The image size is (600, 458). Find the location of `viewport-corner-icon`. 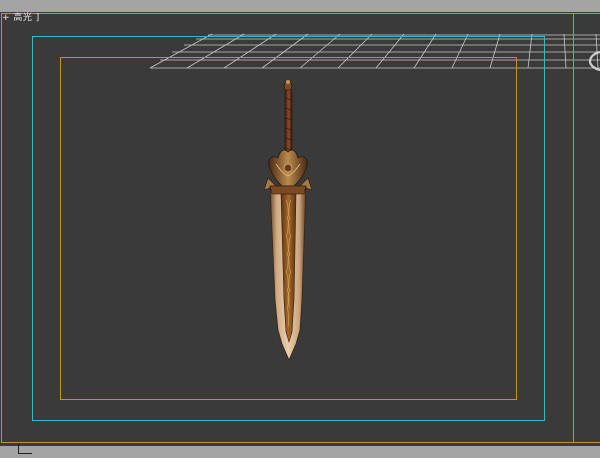

viewport-corner-icon is located at coordinates (25, 448).